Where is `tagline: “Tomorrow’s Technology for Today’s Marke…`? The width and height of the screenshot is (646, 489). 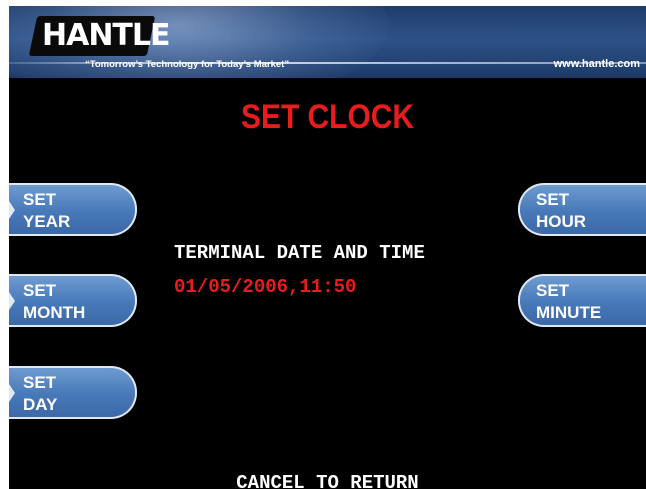 tagline: “Tomorrow’s Technology for Today’s Marke… is located at coordinates (187, 64).